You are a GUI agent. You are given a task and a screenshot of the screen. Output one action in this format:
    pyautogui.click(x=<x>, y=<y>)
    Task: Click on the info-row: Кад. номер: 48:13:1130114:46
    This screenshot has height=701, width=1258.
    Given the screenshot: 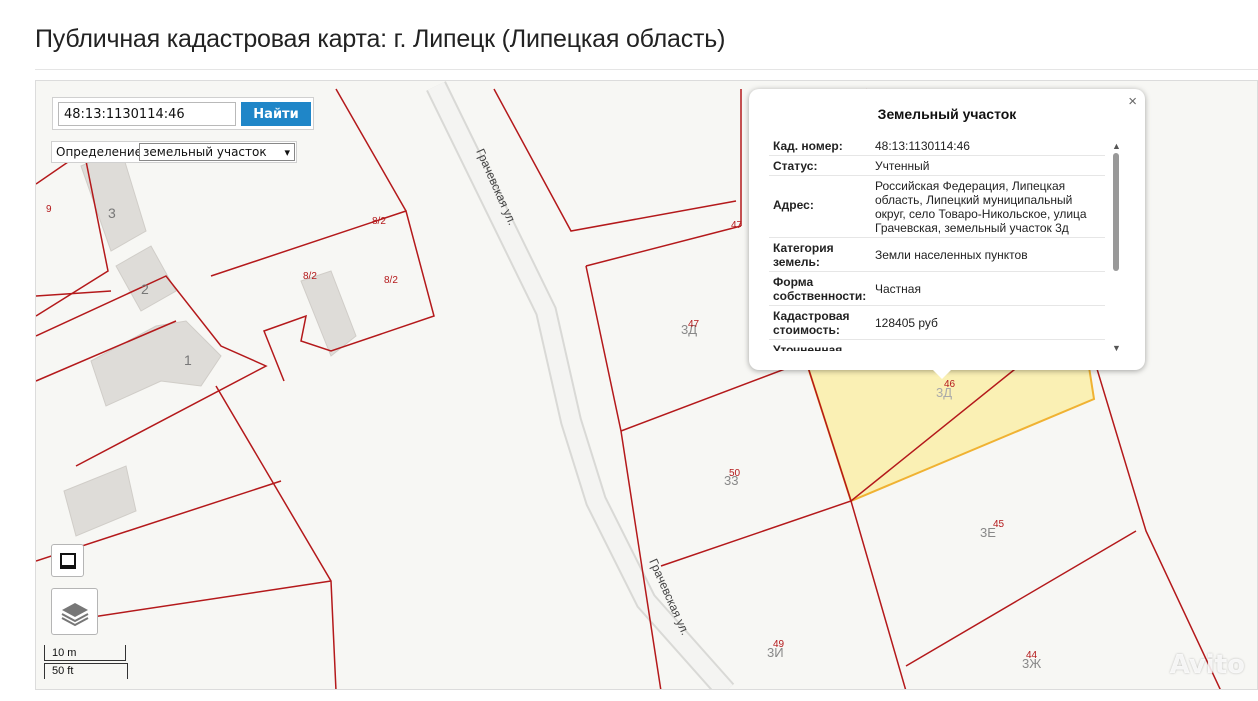 What is the action you would take?
    pyautogui.click(x=937, y=146)
    